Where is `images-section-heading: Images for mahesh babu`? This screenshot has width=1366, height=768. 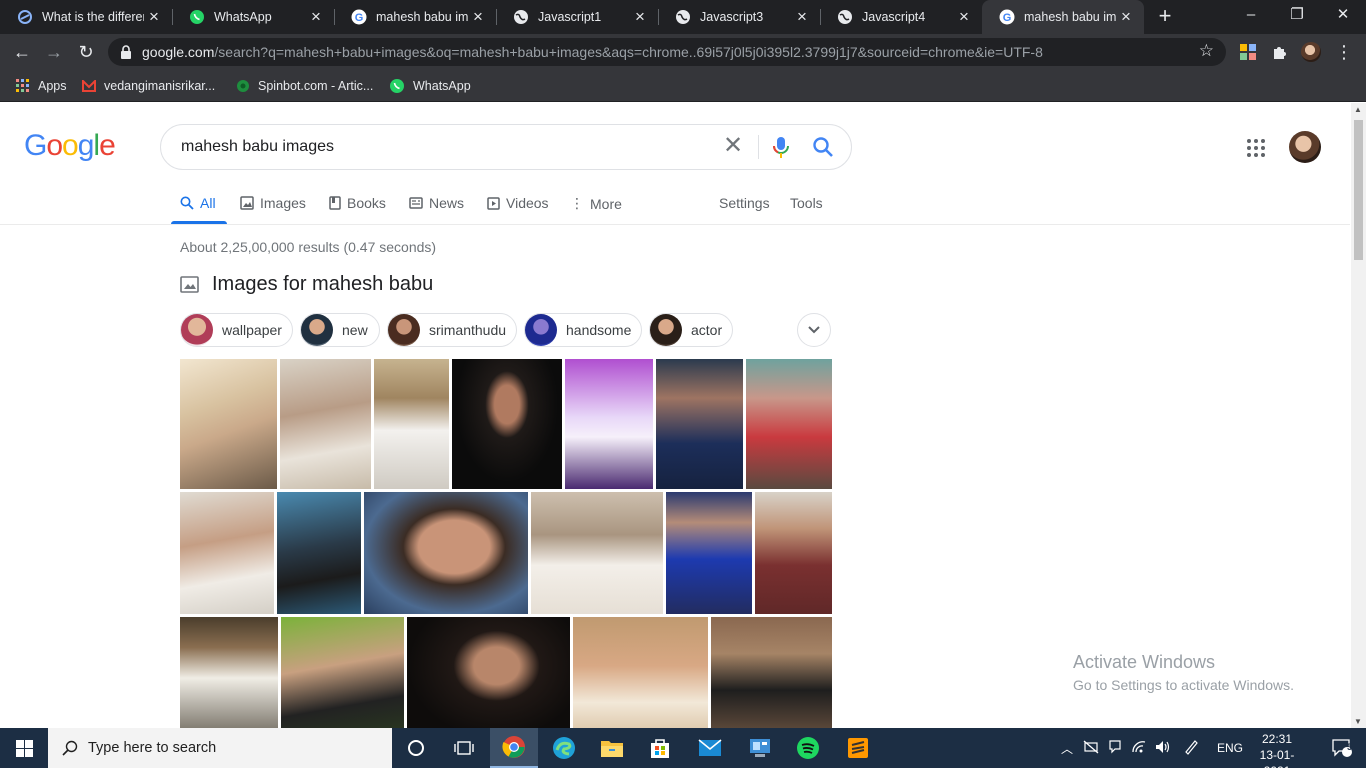
images-section-heading: Images for mahesh babu is located at coordinates (306, 284).